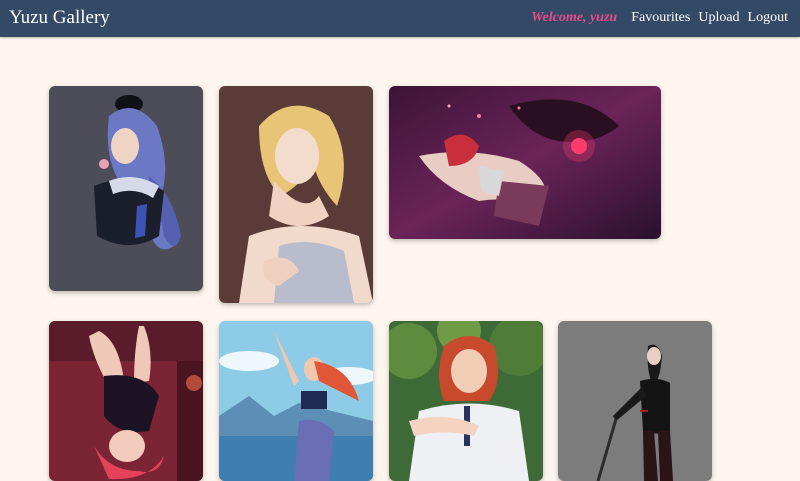  What do you see at coordinates (718, 18) in the screenshot?
I see `nav-upload-link: Upload` at bounding box center [718, 18].